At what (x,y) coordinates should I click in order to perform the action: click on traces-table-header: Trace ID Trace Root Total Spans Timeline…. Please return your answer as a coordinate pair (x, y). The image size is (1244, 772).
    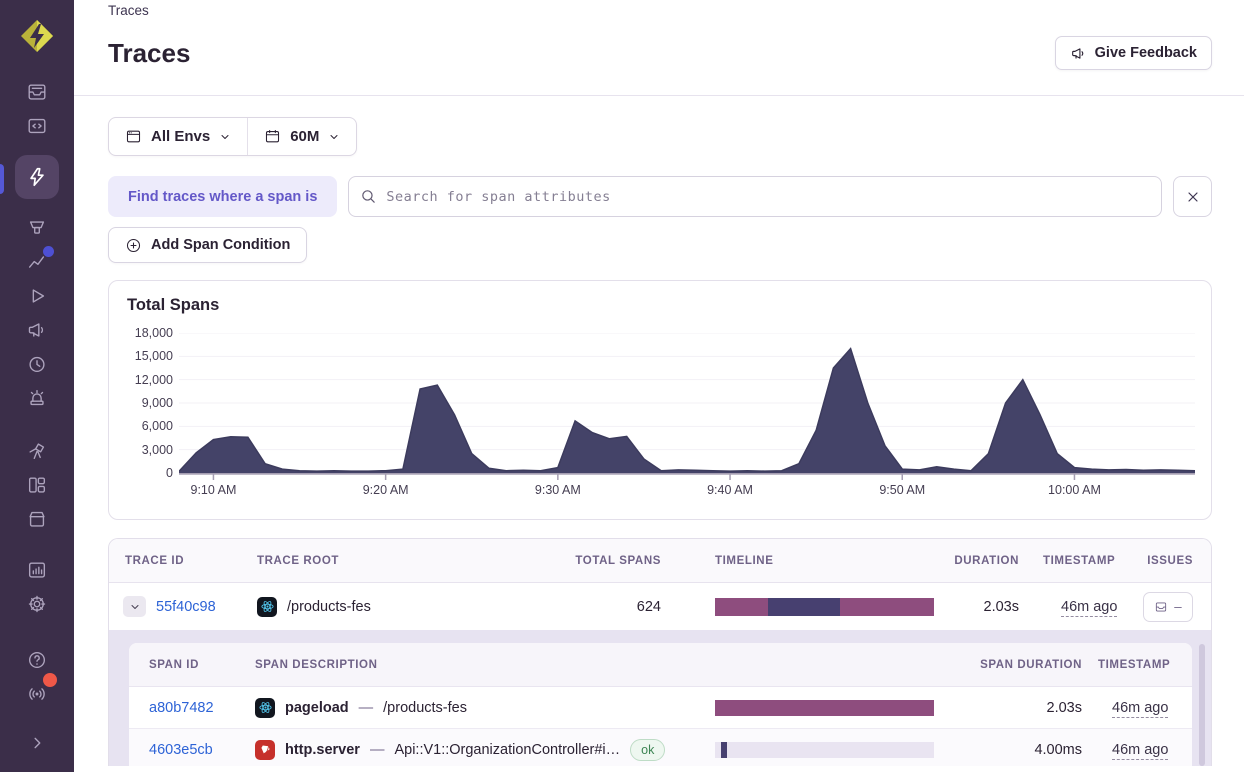
    Looking at the image, I should click on (660, 561).